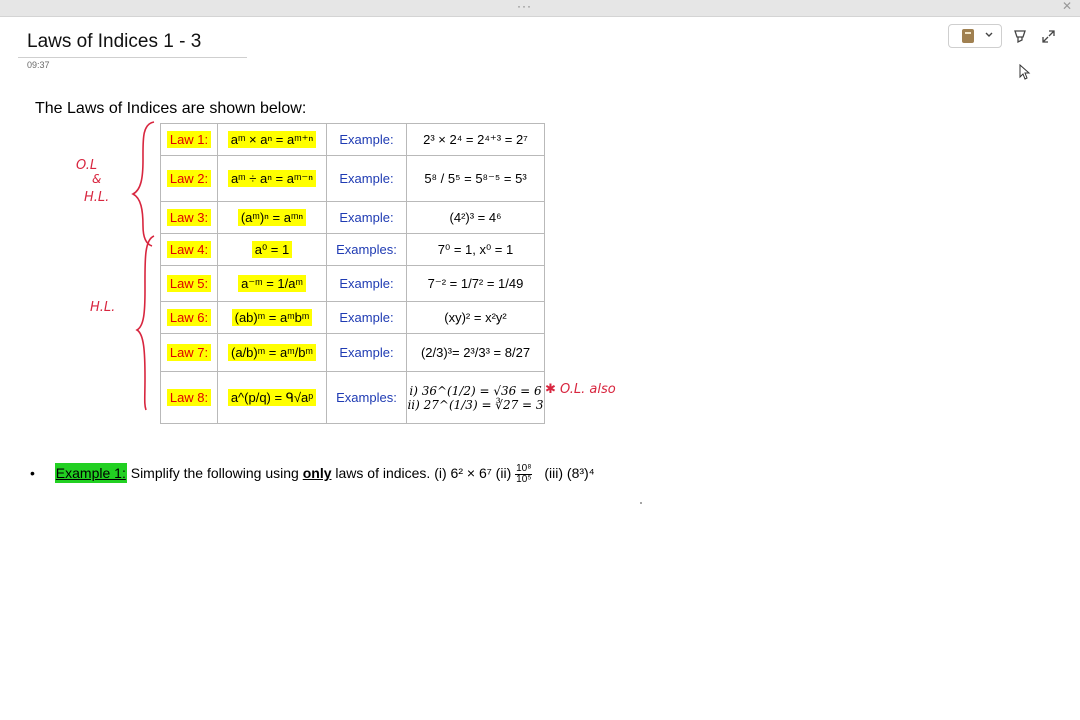 The height and width of the screenshot is (720, 1080). Describe the element at coordinates (475, 352) in the screenshot. I see `example-value: (2/3)³= 2³/3³ = 8/27` at that location.